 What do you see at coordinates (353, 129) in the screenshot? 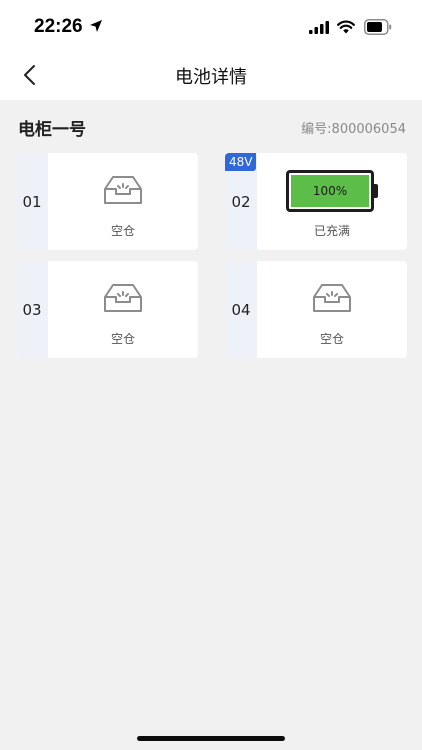
I see `cabinet-serial-number: 编号:800006054` at bounding box center [353, 129].